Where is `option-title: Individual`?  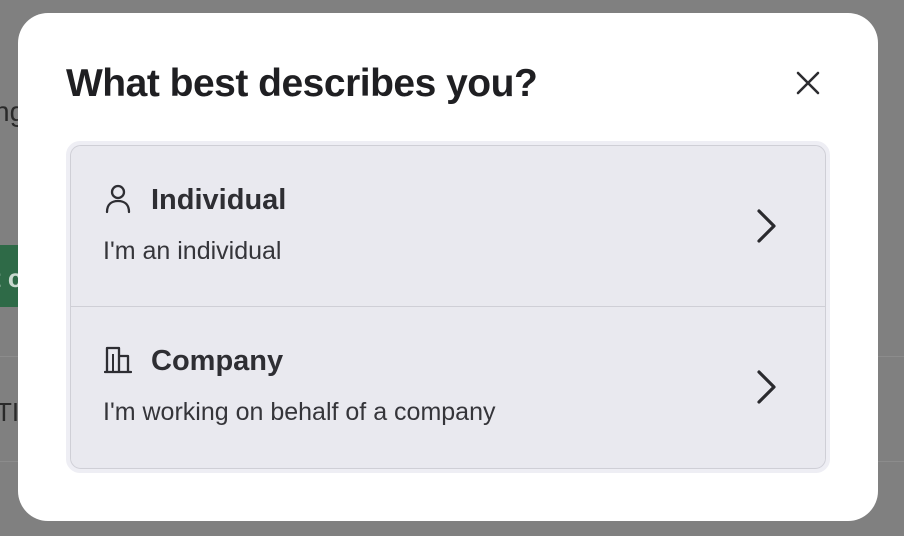
option-title: Individual is located at coordinates (219, 200).